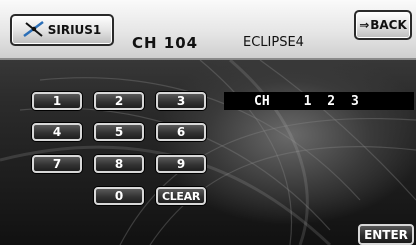 The height and width of the screenshot is (245, 416). I want to click on source-button: SIRIUS1, so click(62, 30).